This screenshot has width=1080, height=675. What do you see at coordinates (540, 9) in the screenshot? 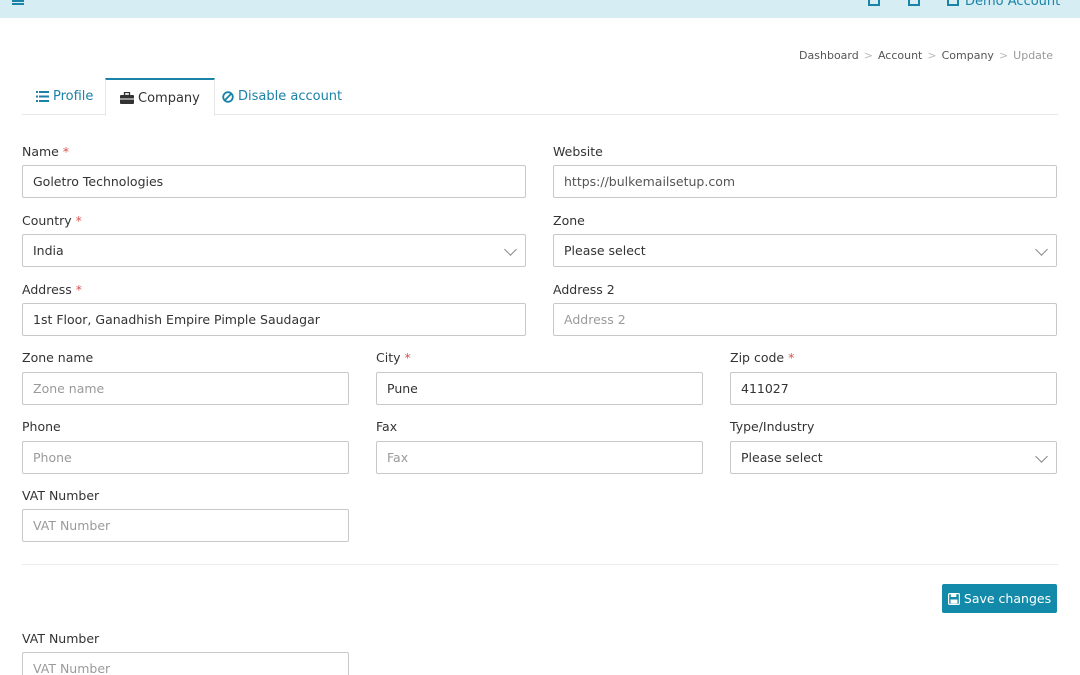
I see `top-navbar: Demo Account` at bounding box center [540, 9].